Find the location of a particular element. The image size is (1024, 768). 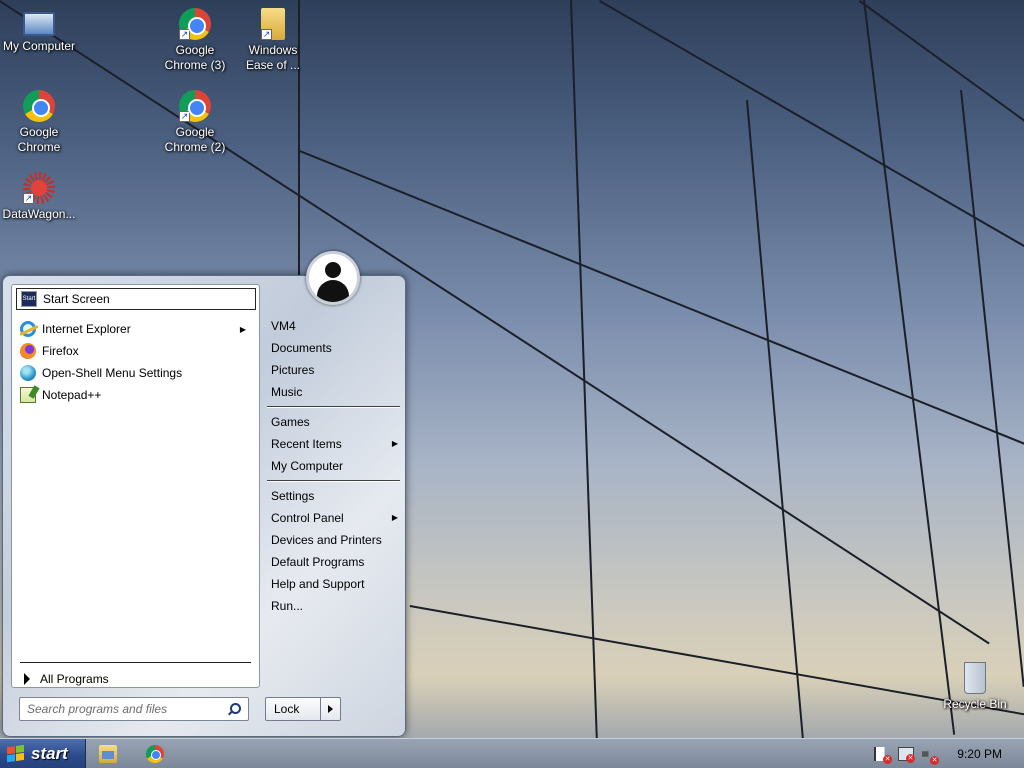

taskbar: start ✕ ✕ ✕ 9:20 PM is located at coordinates (512, 753).